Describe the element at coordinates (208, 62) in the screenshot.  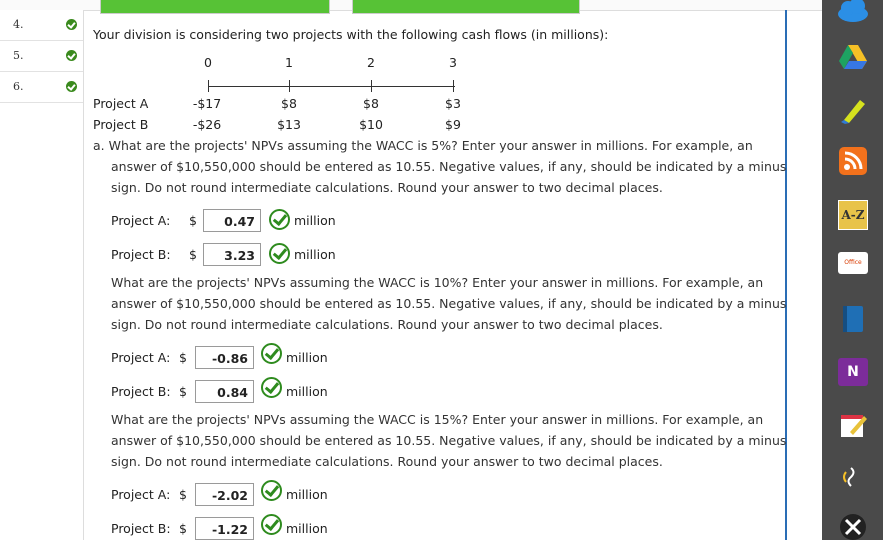
I see `timeline-label: 0` at that location.